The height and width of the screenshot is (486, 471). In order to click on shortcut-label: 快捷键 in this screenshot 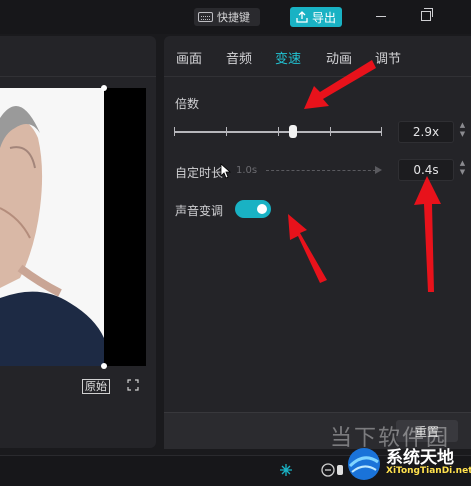, I will do `click(233, 17)`.